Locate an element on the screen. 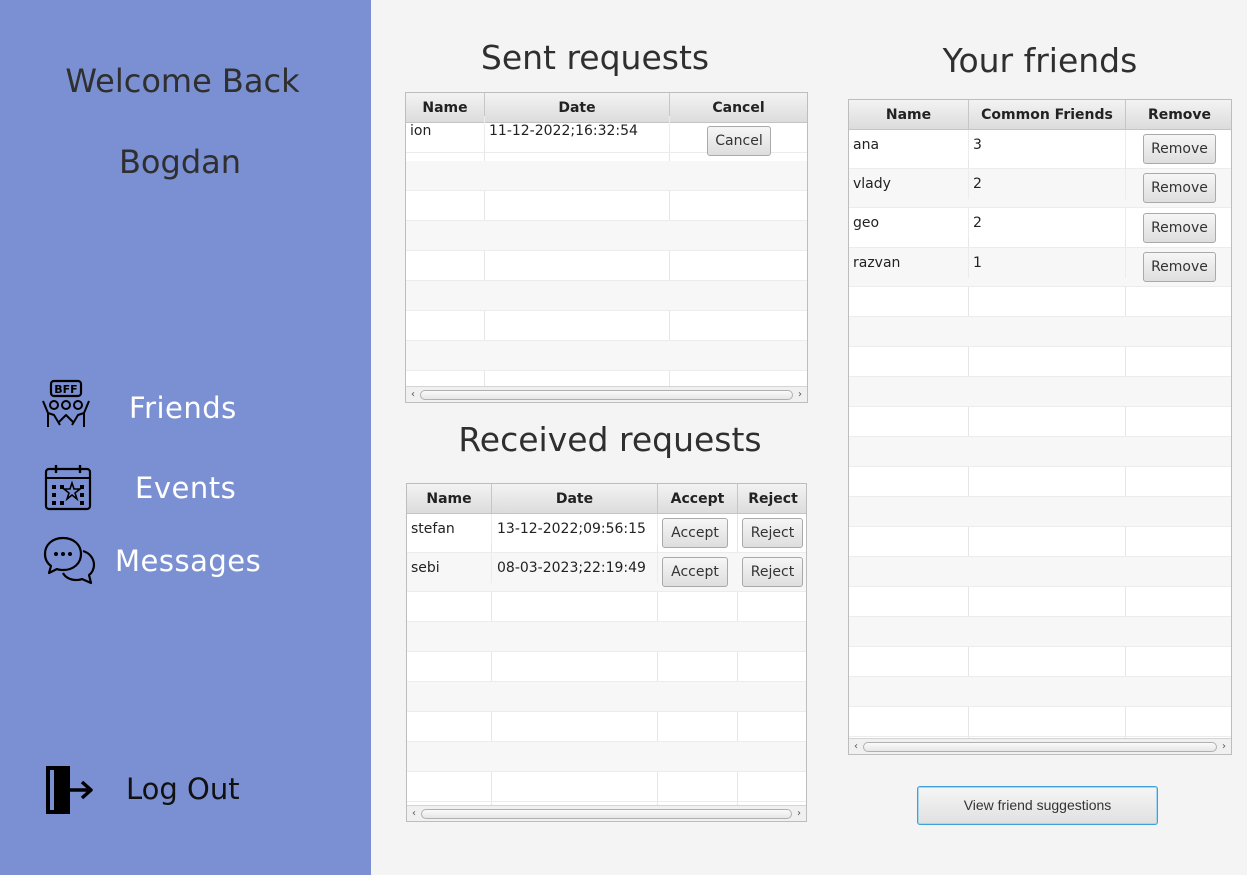  cell-date: 11-12-2022;16:32:54 is located at coordinates (577, 131).